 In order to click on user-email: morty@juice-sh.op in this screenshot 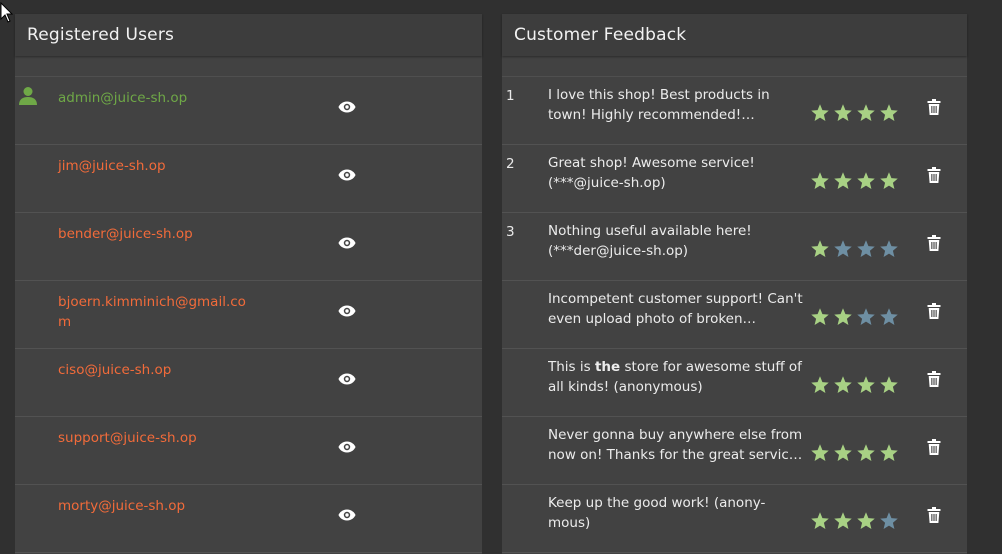, I will do `click(122, 506)`.